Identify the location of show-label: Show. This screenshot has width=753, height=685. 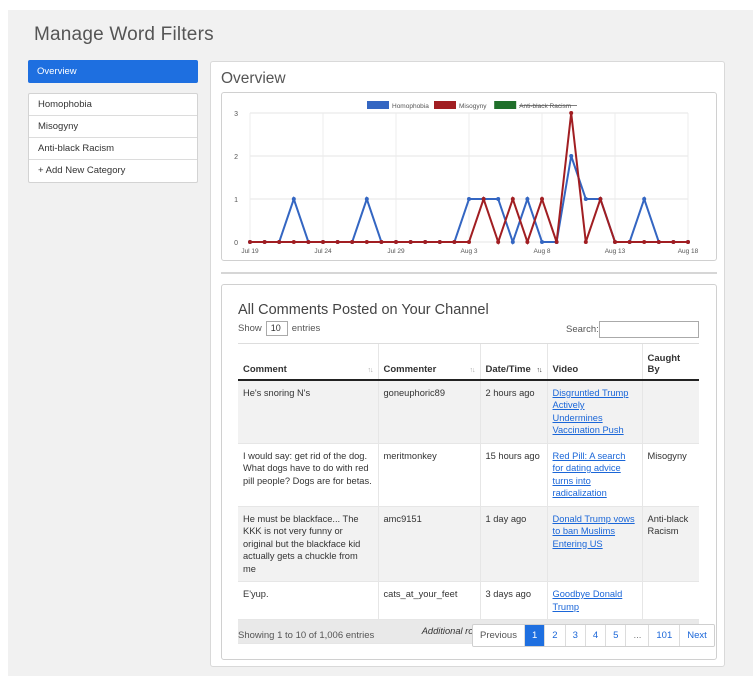
(250, 328).